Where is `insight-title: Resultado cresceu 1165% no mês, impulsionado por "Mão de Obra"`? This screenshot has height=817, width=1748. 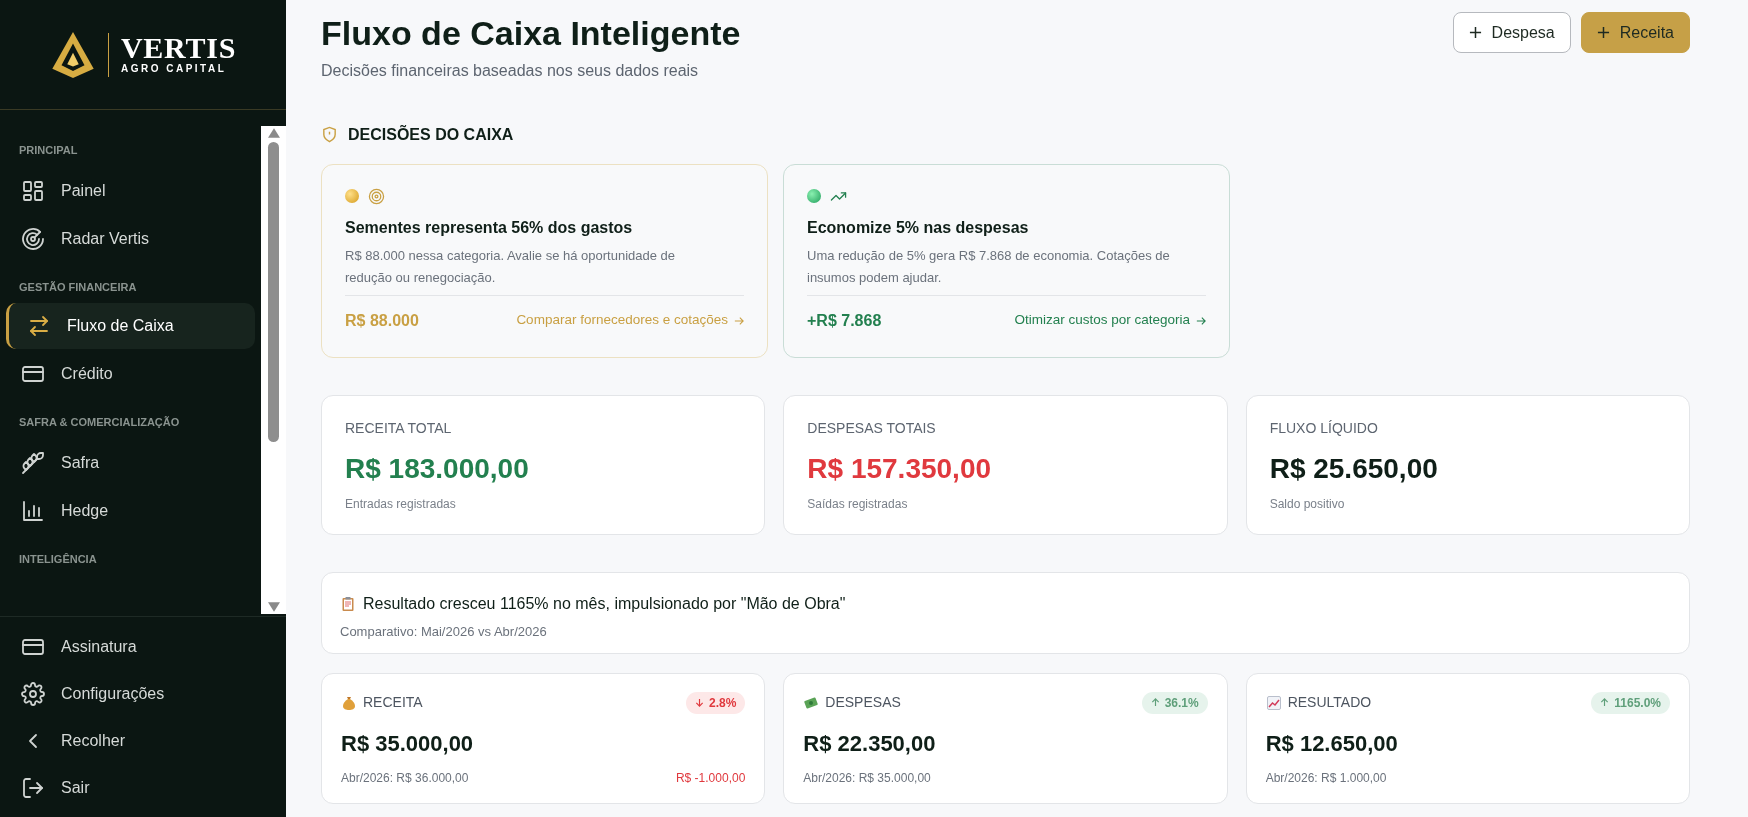
insight-title: Resultado cresceu 1165% no mês, impulsionado por "Mão de Obra" is located at coordinates (604, 603).